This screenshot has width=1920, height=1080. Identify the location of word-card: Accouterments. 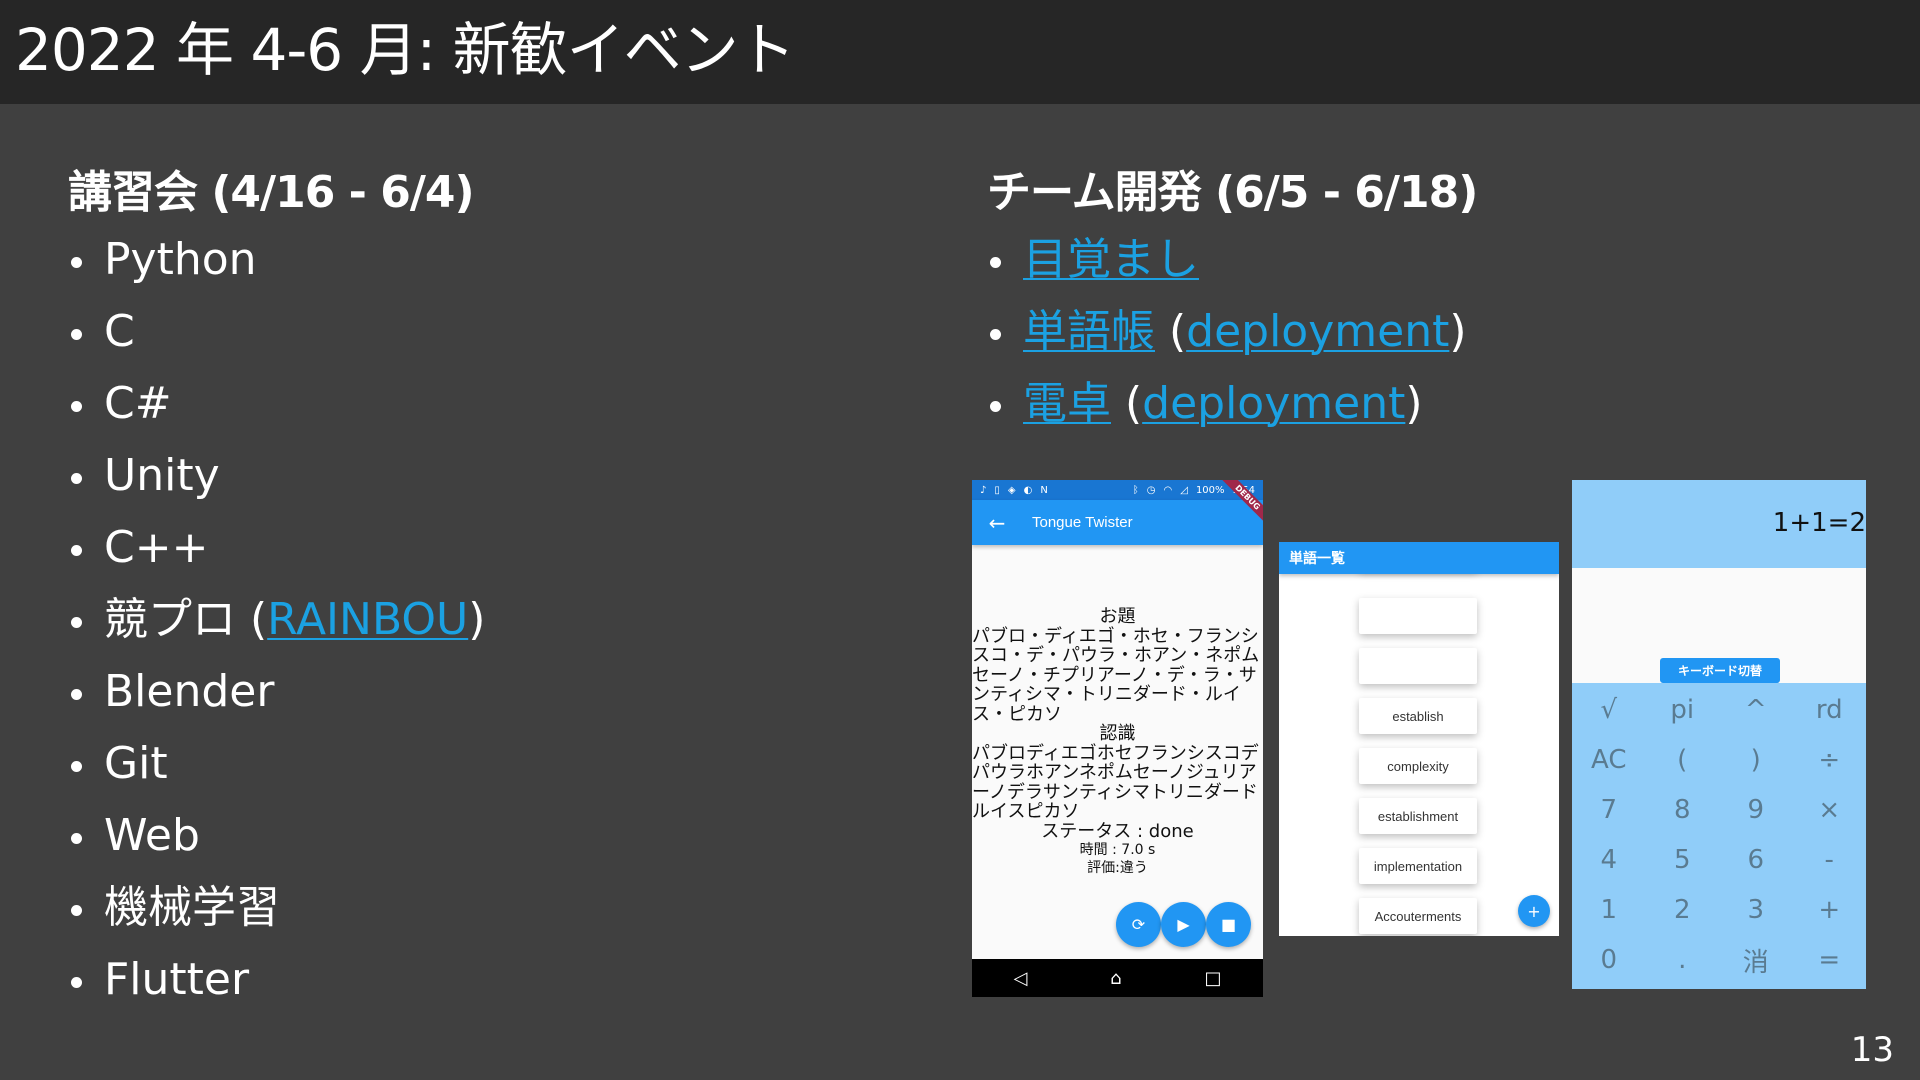
(1418, 916).